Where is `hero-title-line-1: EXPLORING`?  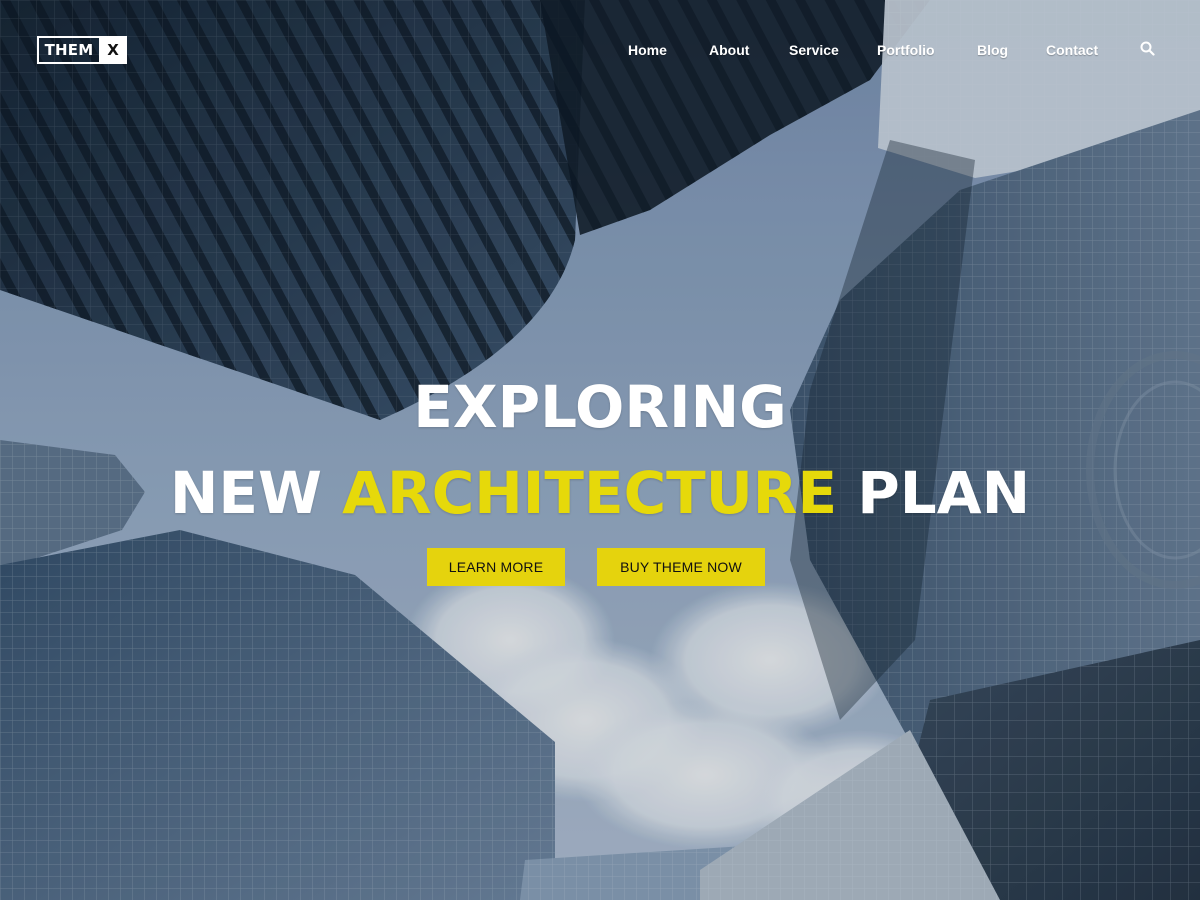
hero-title-line-1: EXPLORING is located at coordinates (600, 407).